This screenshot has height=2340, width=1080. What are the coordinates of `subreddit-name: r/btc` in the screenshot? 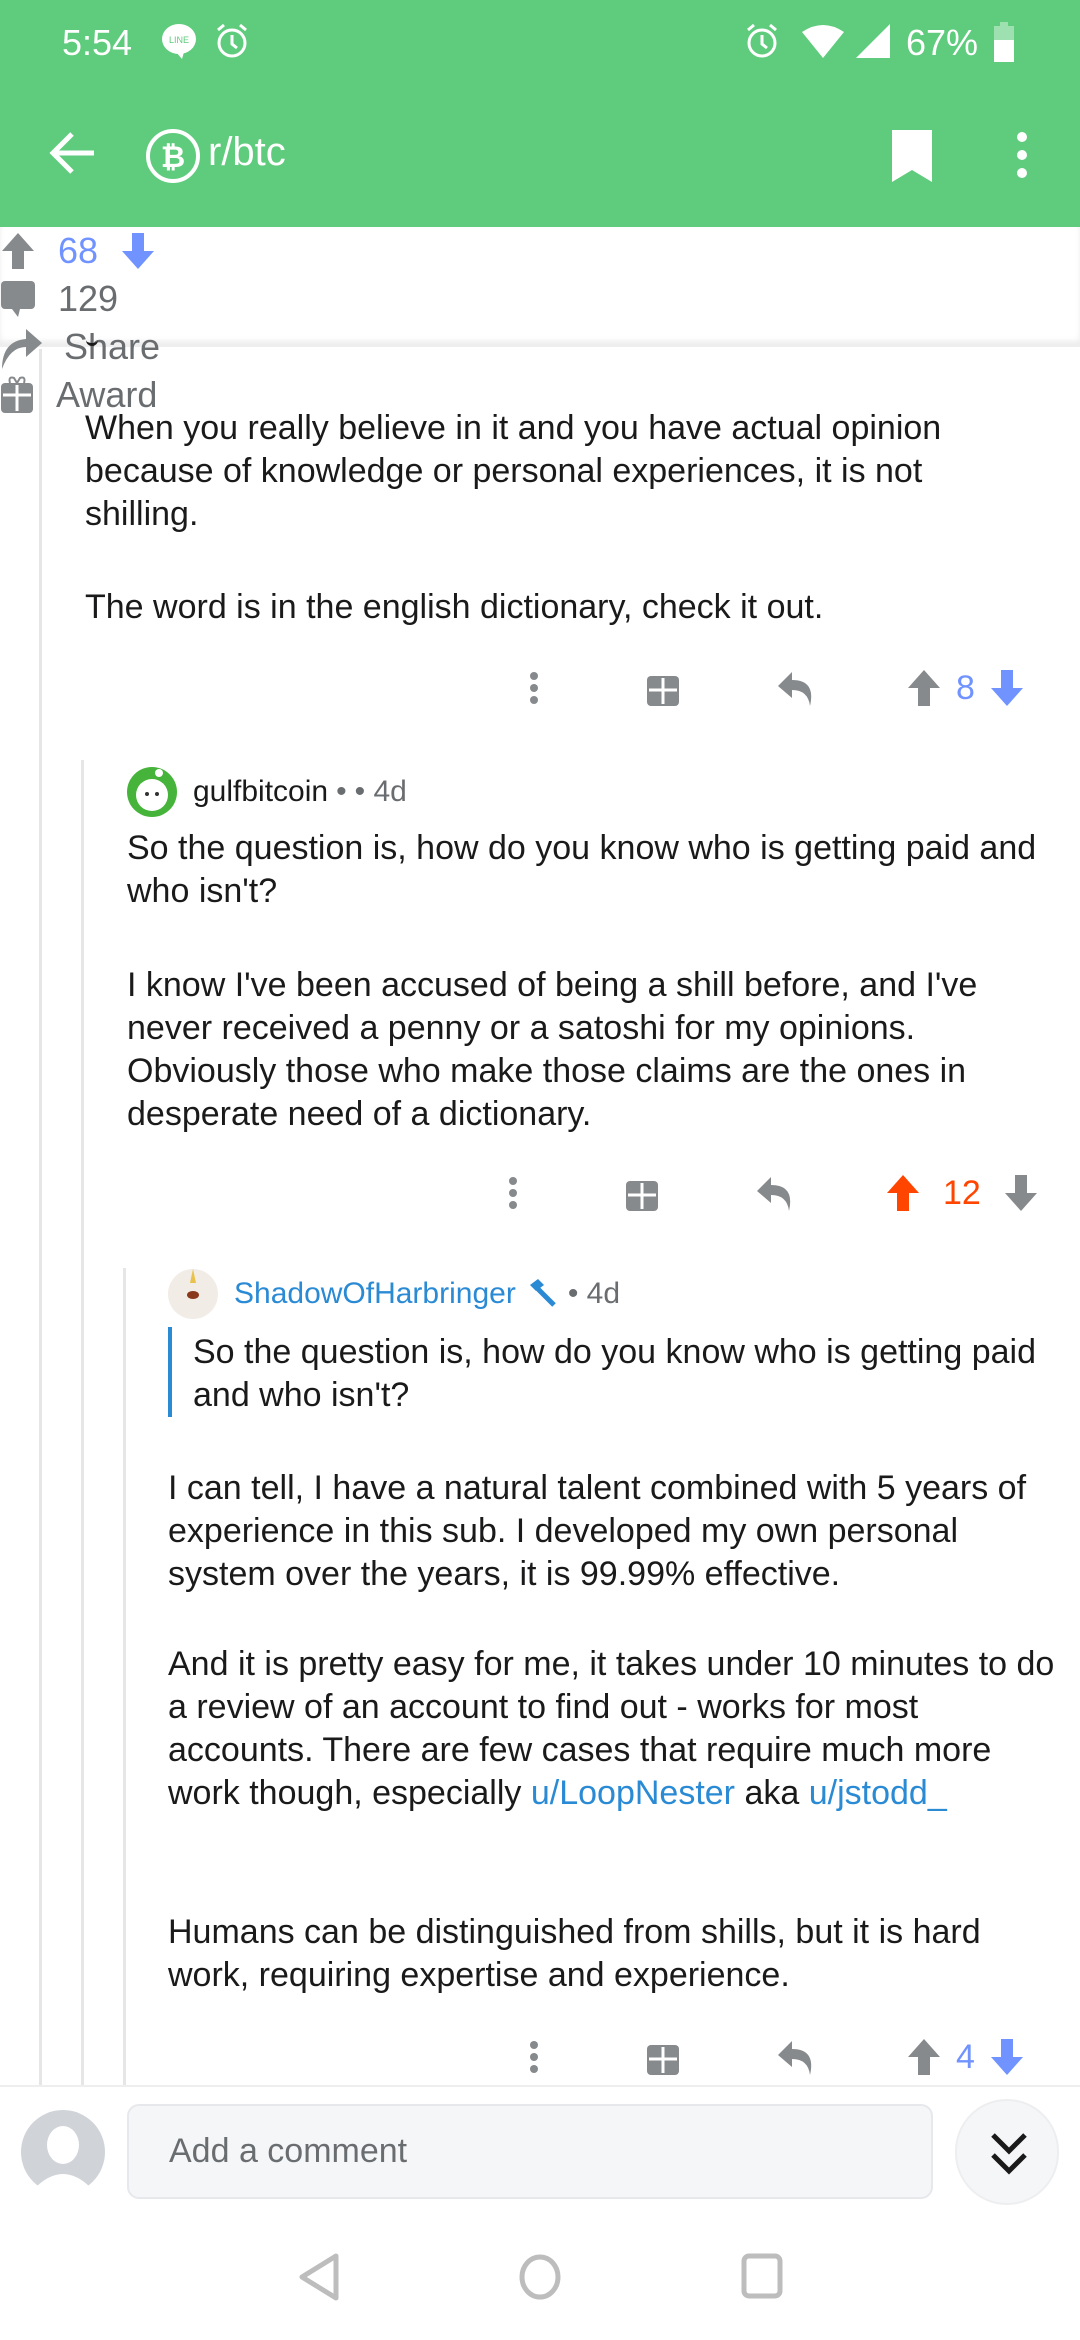 It's located at (247, 152).